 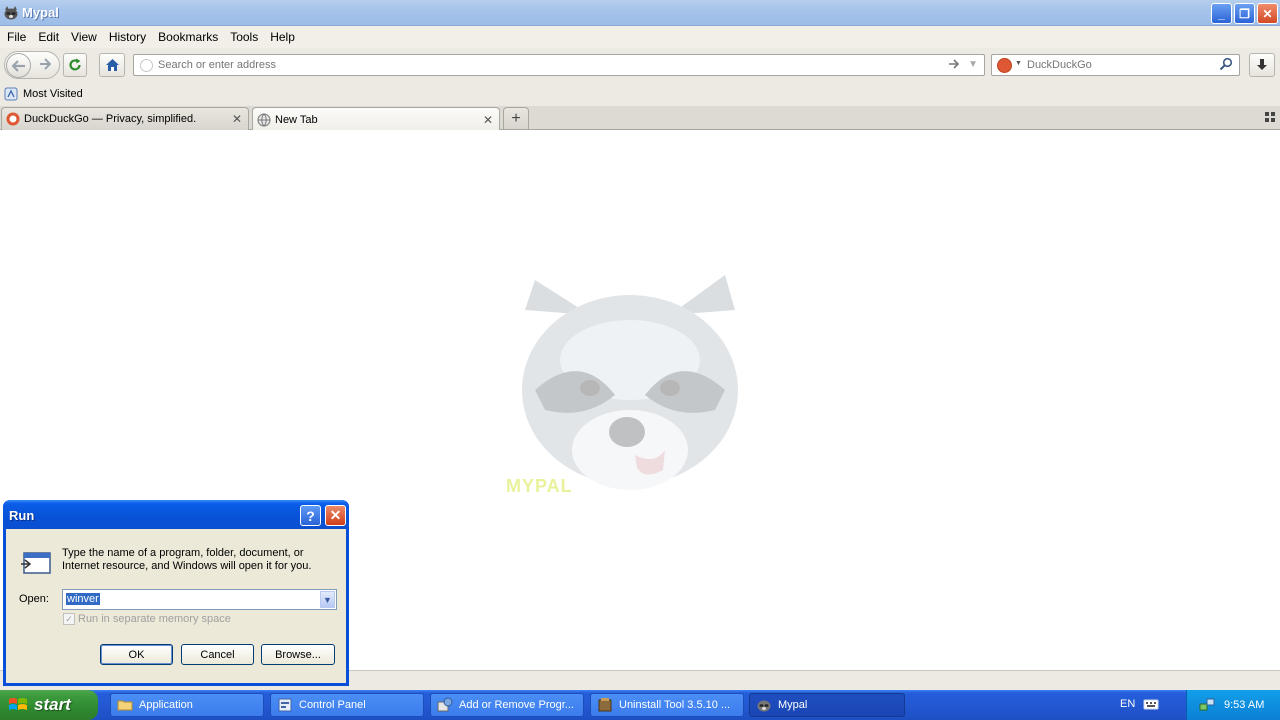 I want to click on taskbar-label: Application, so click(x=166, y=705).